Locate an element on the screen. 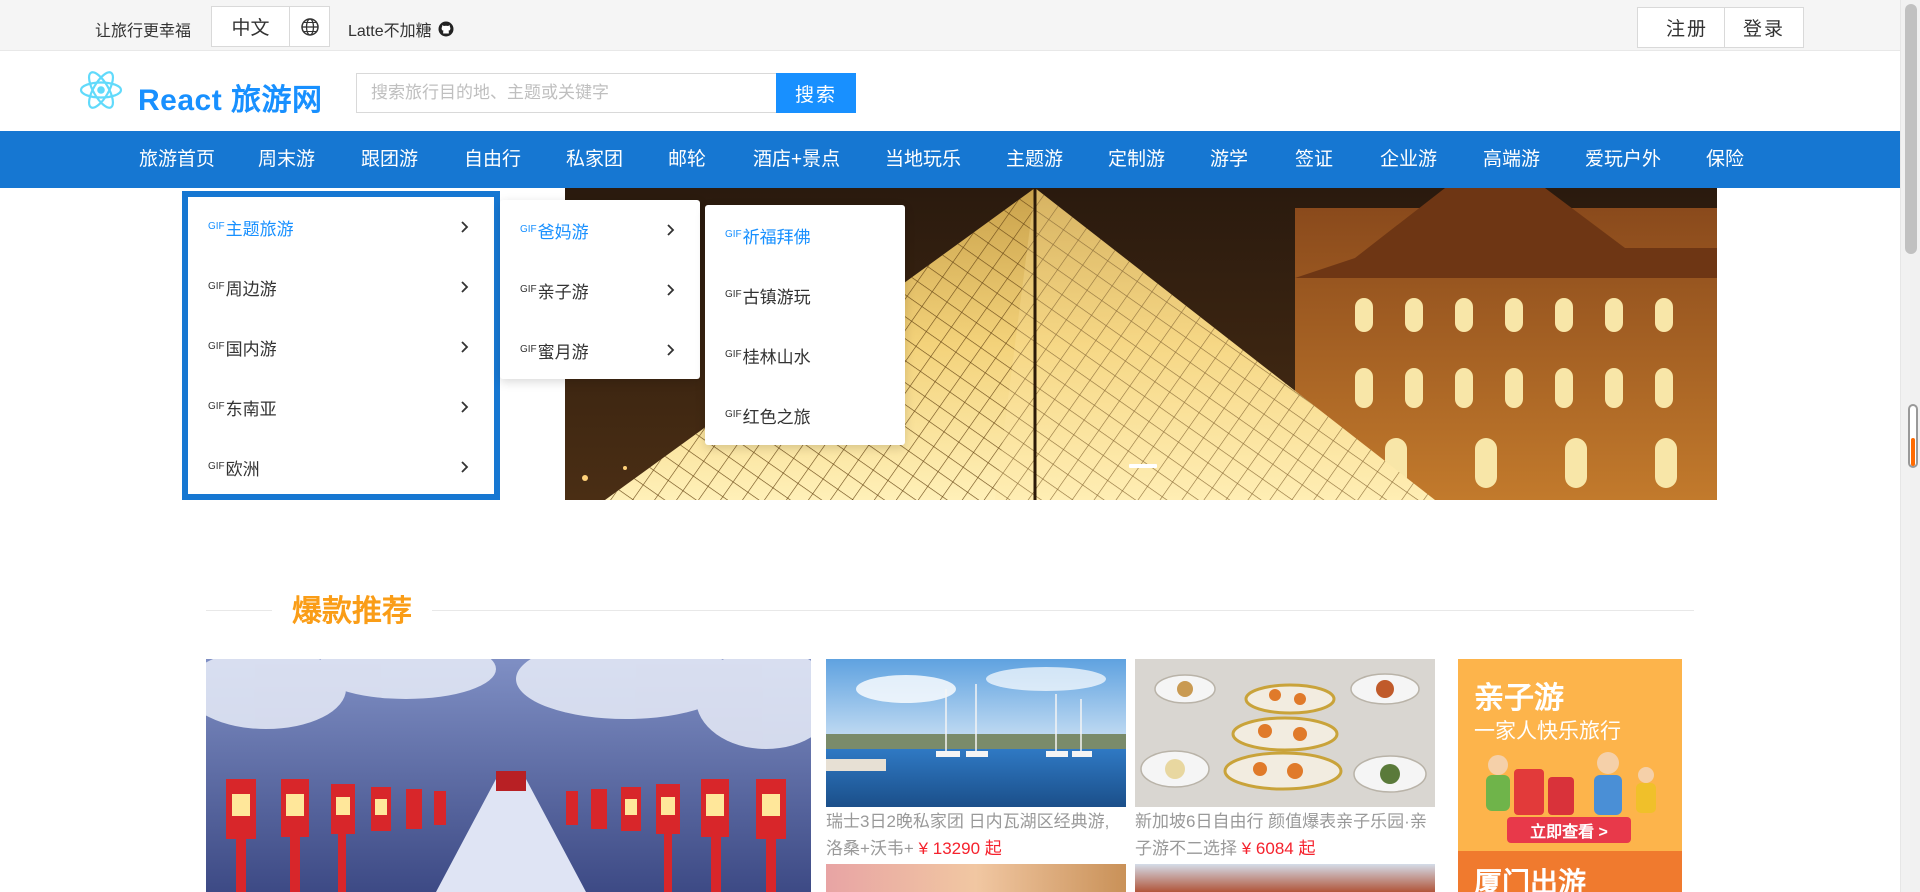 The height and width of the screenshot is (892, 1920). menu-item-label: 主题旅游 is located at coordinates (259, 229).